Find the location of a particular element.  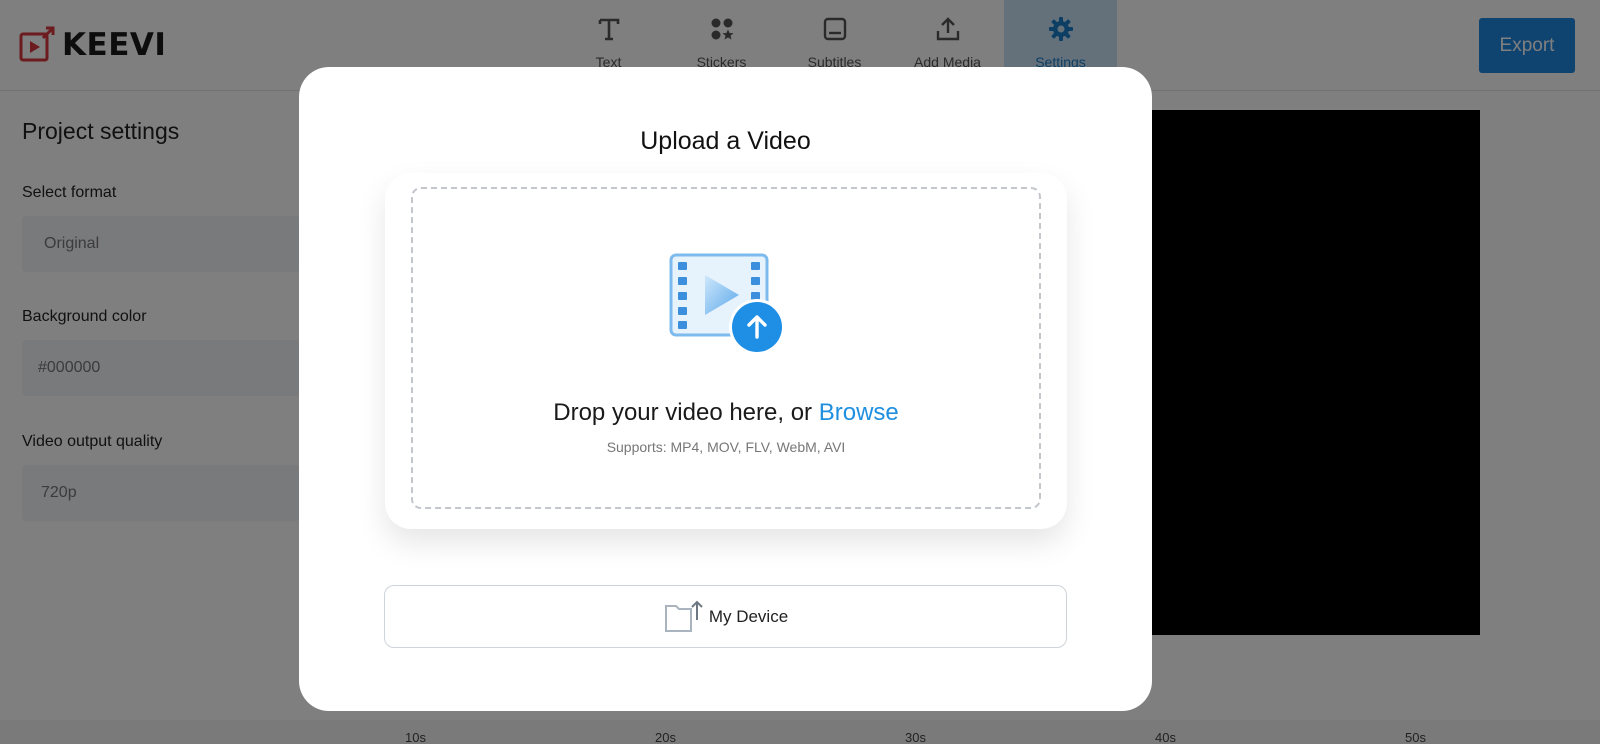

my-device-button: My Device is located at coordinates (725, 616).